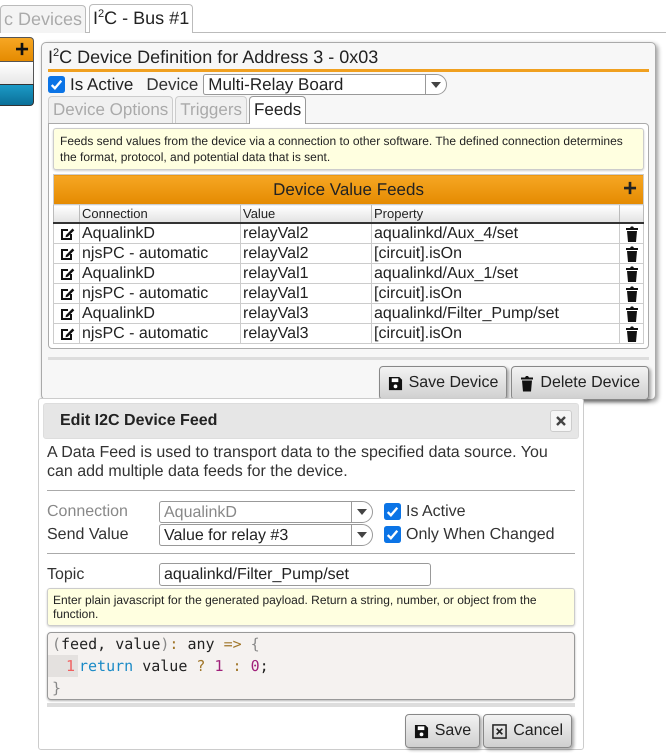  Describe the element at coordinates (295, 574) in the screenshot. I see `topic-field: aqualinkd/Filter_Pump/set` at that location.